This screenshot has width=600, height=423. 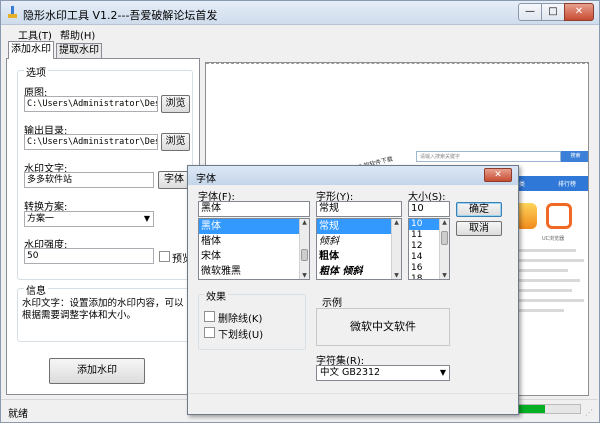 What do you see at coordinates (175, 142) in the screenshot?
I see `browse-output-button: 浏览` at bounding box center [175, 142].